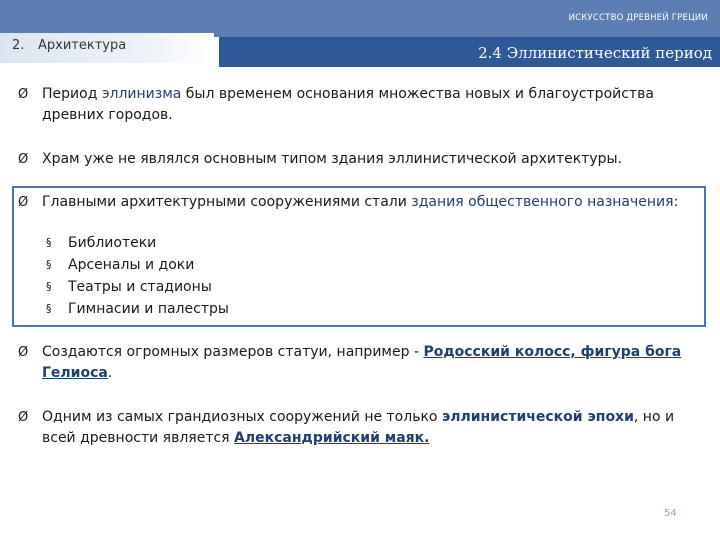  What do you see at coordinates (112, 243) in the screenshot?
I see `list-item-label: Библиотеки` at bounding box center [112, 243].